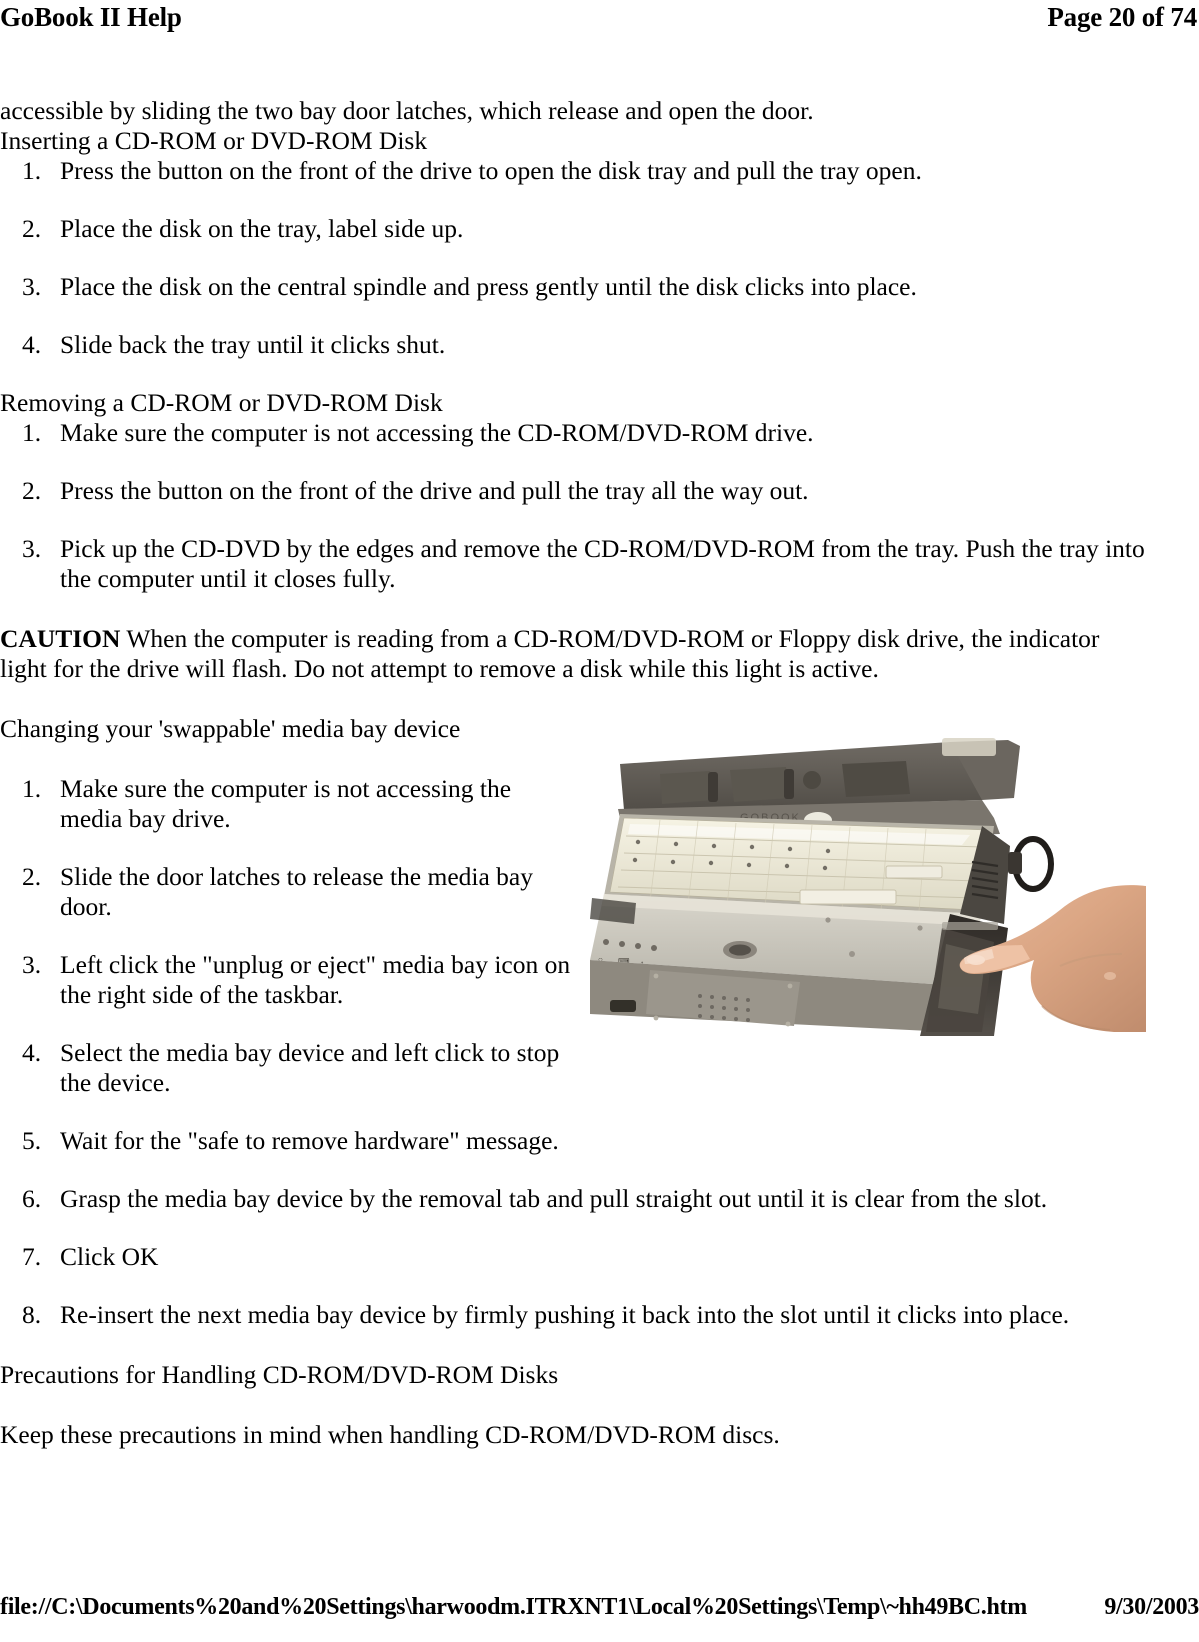 This screenshot has width=1199, height=1642. I want to click on header-page-number: Page 20 of 74, so click(1122, 17).